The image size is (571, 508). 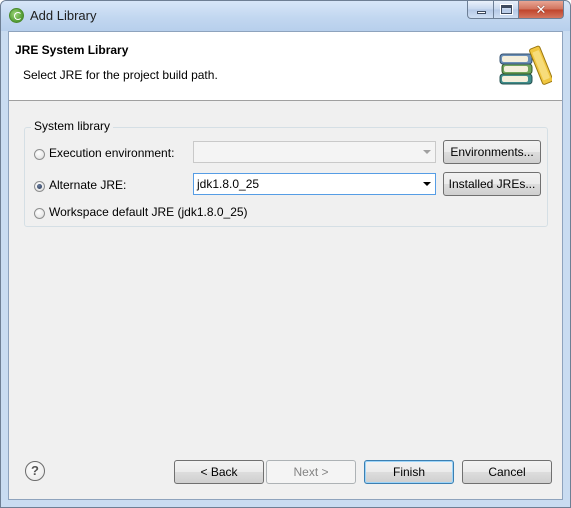 I want to click on title-bar: Add Library ✕, so click(x=285, y=16).